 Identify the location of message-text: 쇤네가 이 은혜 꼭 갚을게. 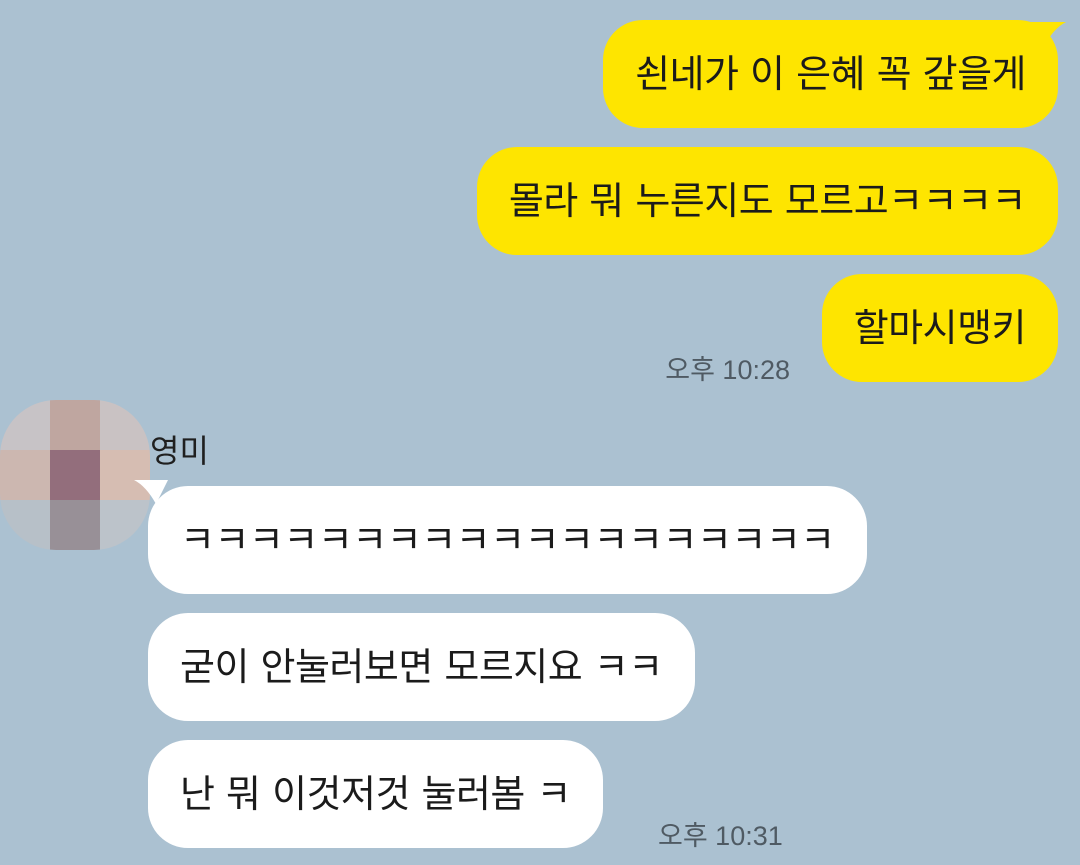
(830, 74).